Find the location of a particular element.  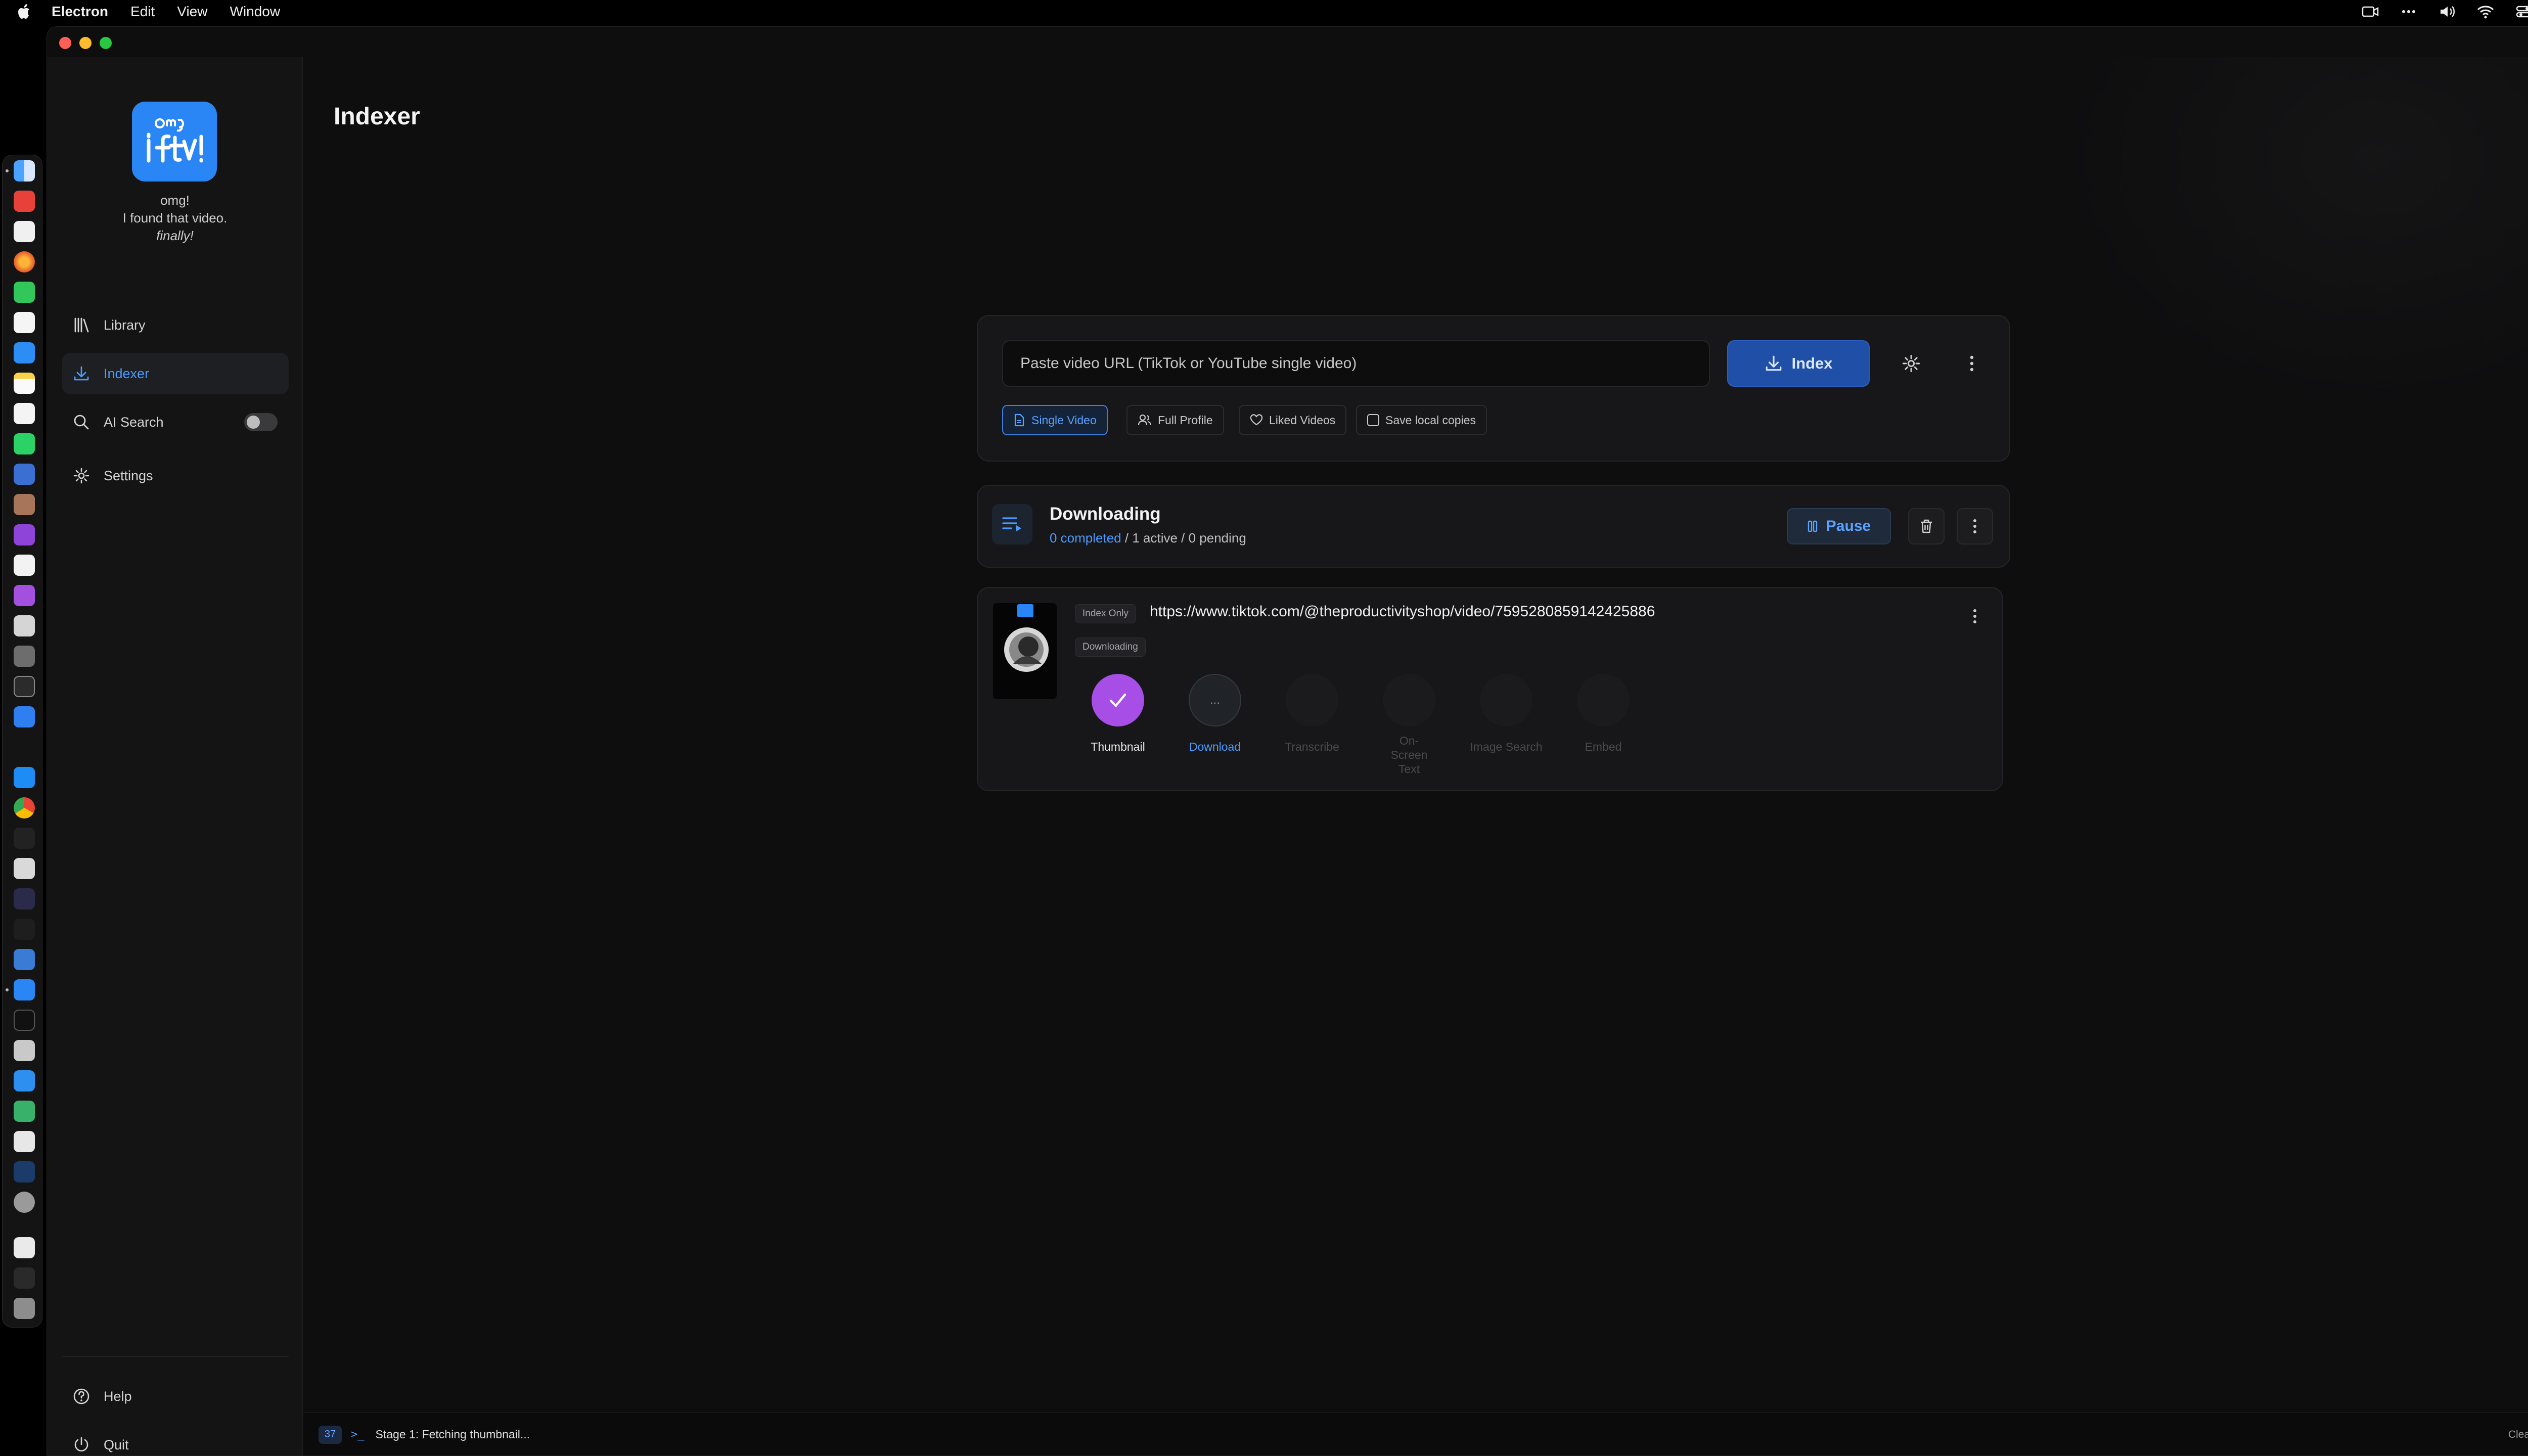

control-center-icon is located at coordinates (2522, 12).